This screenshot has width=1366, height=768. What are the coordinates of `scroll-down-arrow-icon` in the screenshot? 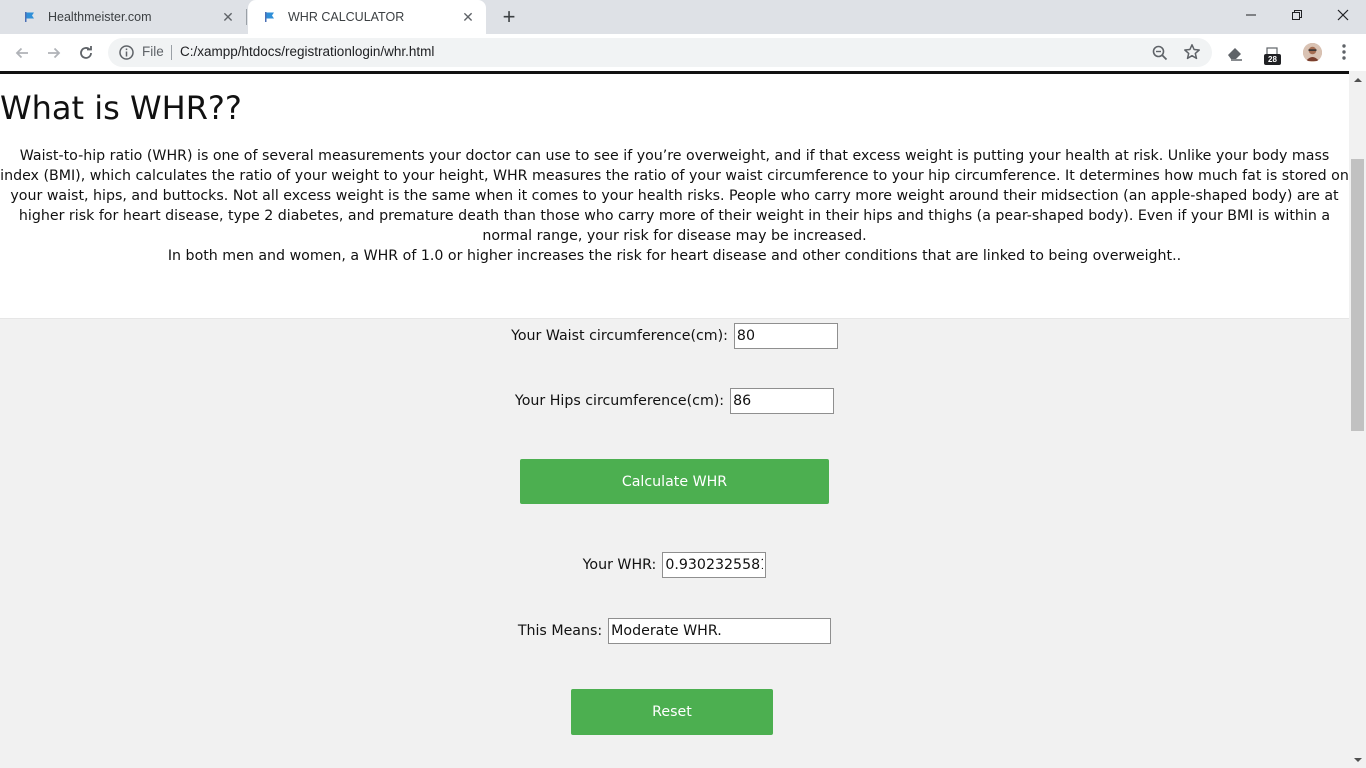 It's located at (1357, 759).